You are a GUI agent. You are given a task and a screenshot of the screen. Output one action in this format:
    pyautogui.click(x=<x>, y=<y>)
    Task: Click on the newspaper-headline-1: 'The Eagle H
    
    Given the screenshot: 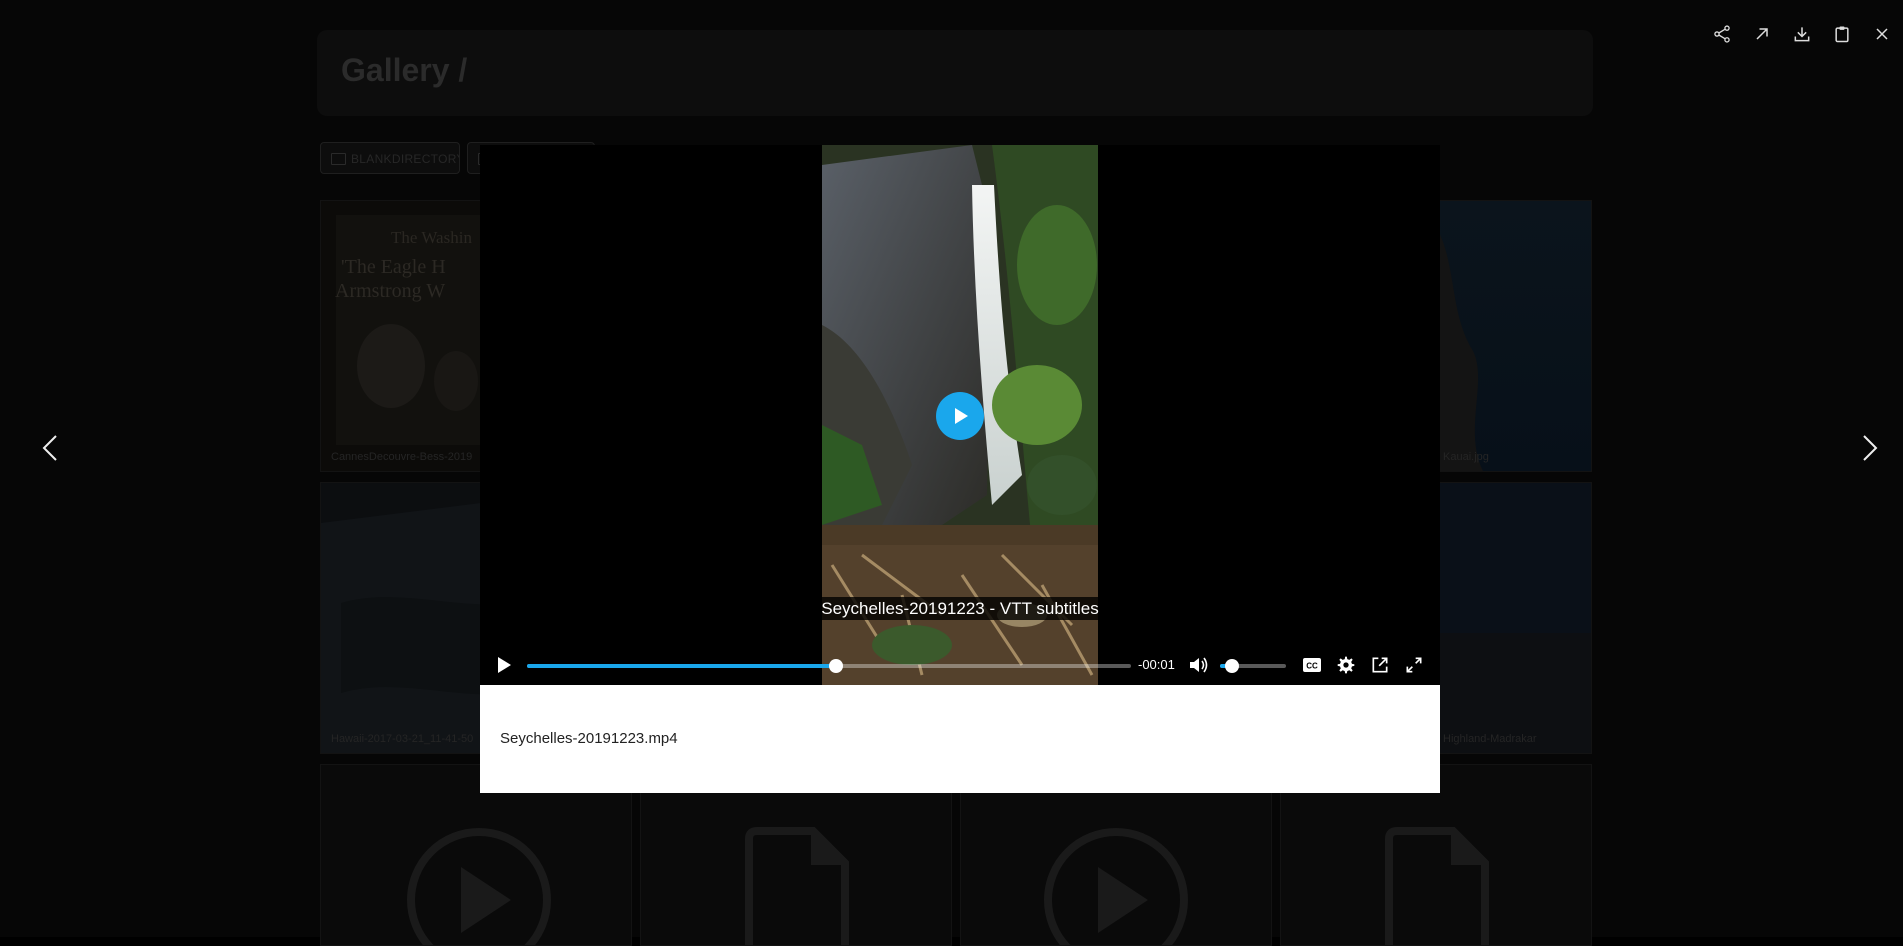 What is the action you would take?
    pyautogui.click(x=393, y=267)
    